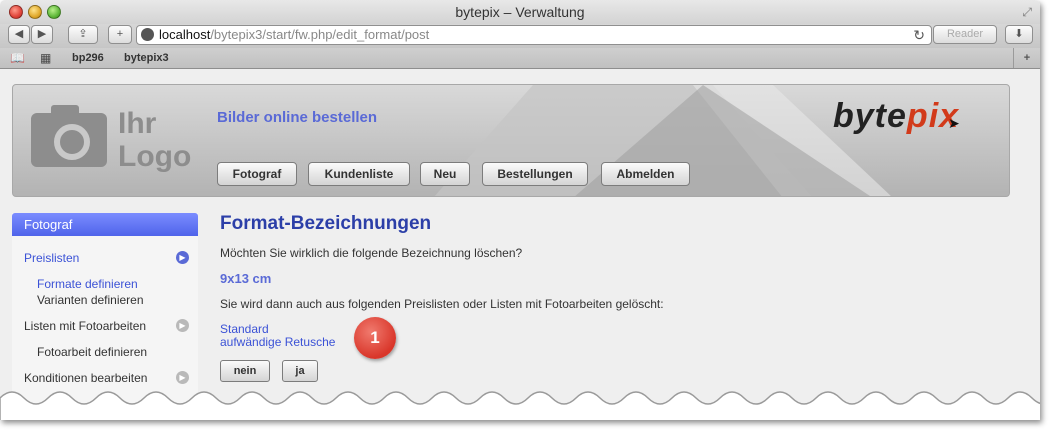 The height and width of the screenshot is (438, 1050). I want to click on bookmark-bytepix3: bytepix3, so click(146, 58).